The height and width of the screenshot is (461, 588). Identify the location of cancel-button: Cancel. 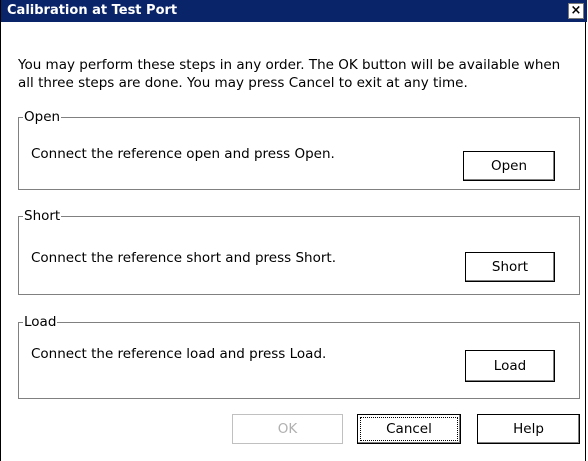
(409, 429).